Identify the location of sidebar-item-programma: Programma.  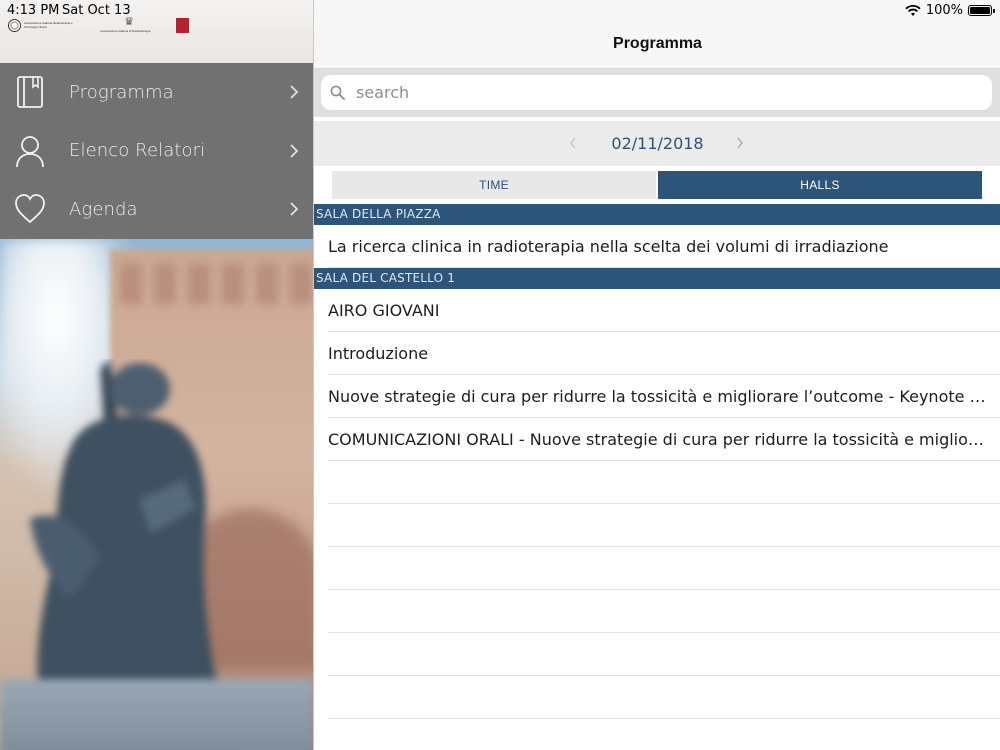
(156, 92).